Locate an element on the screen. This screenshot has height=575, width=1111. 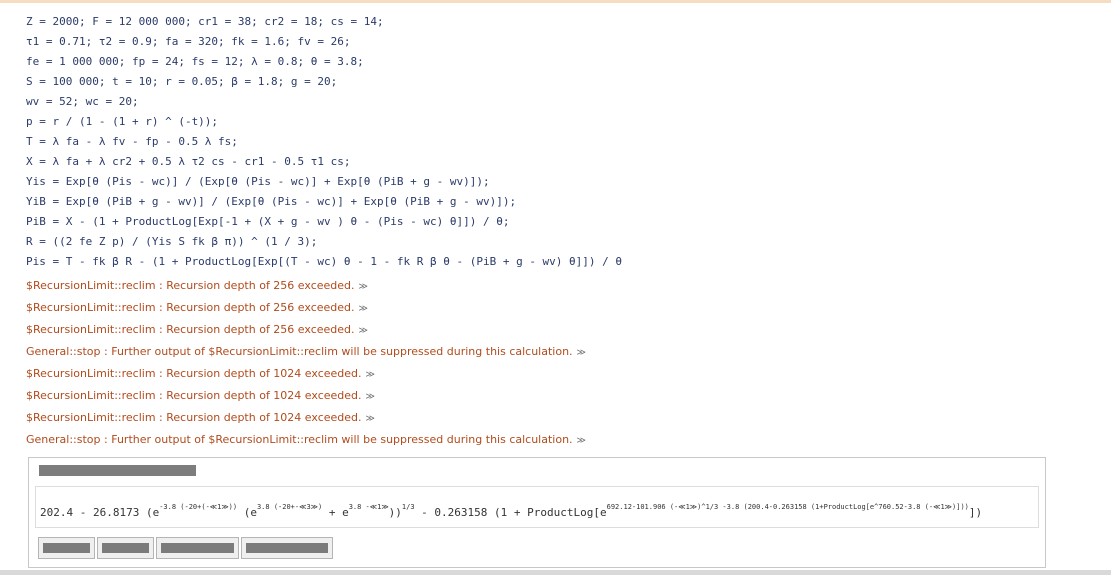
expr-superscript: 3.8 -≪1≫ is located at coordinates (368, 507).